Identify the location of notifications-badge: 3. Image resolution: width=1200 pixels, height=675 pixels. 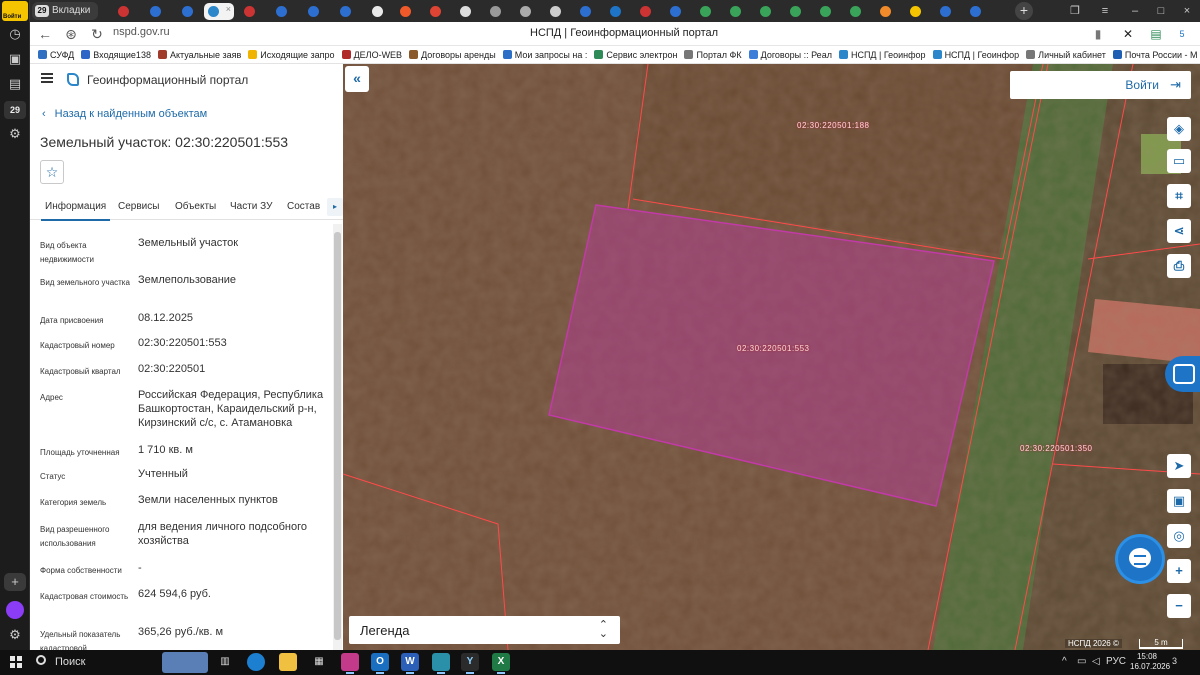
(1174, 661).